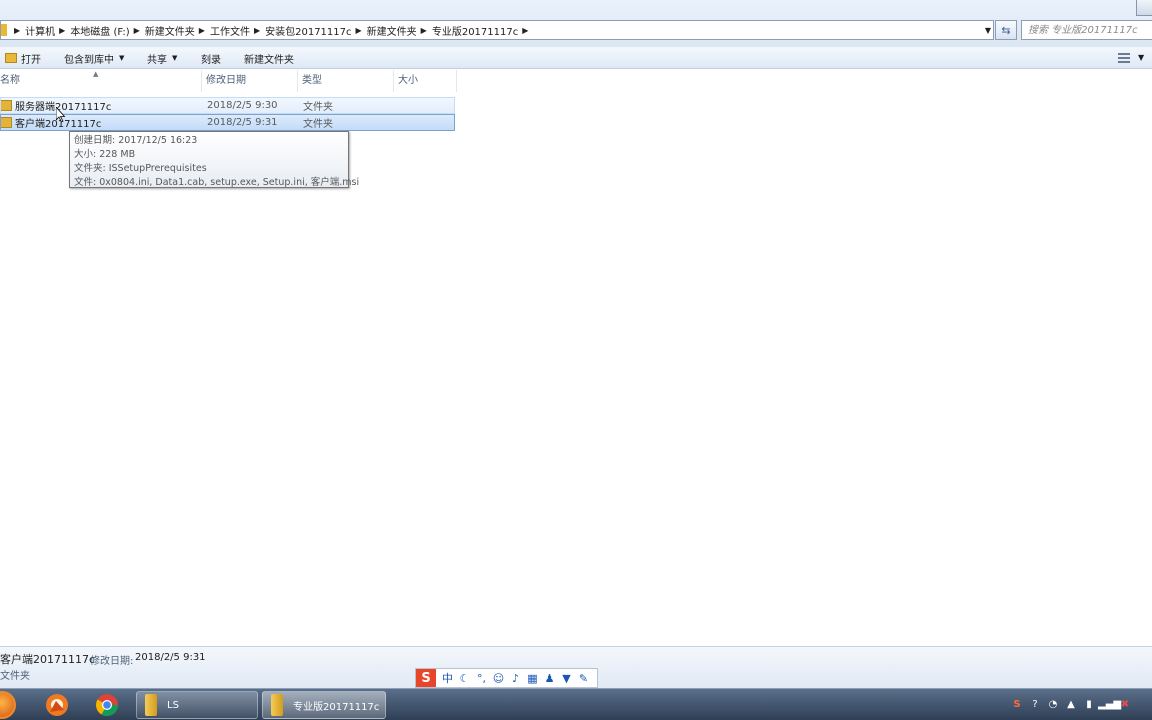 This screenshot has height=720, width=1152. What do you see at coordinates (515, 678) in the screenshot?
I see `microphone-icon: ♪` at bounding box center [515, 678].